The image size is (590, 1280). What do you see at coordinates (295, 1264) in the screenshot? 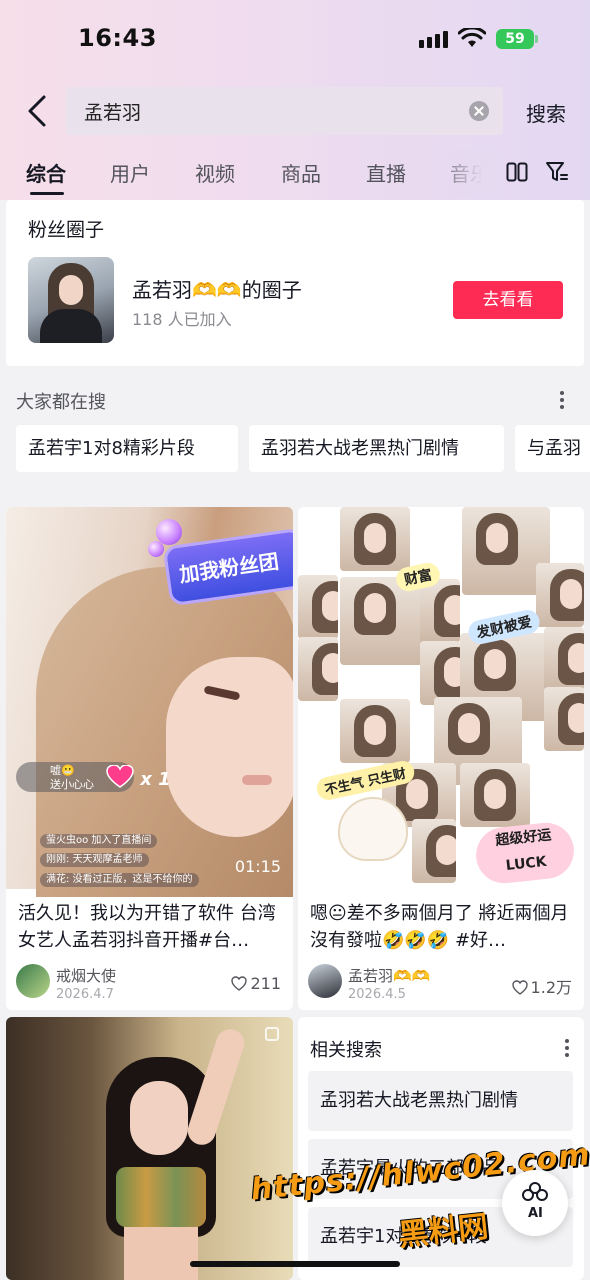
I see `home-indicator` at bounding box center [295, 1264].